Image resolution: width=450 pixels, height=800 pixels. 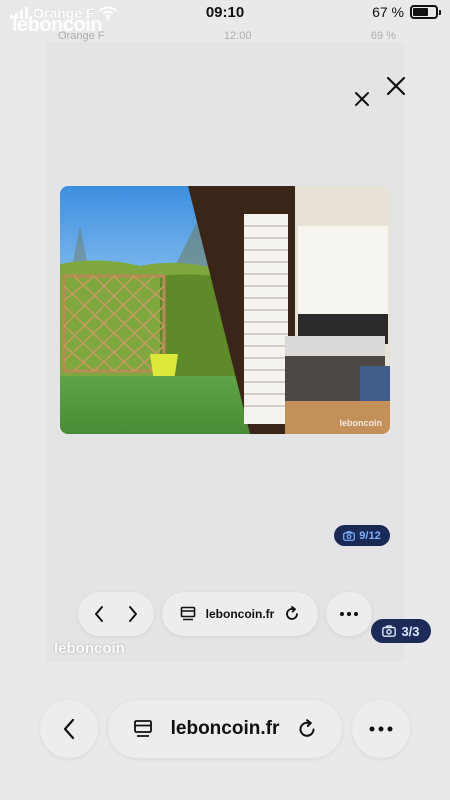 What do you see at coordinates (133, 614) in the screenshot?
I see `chevron-right-icon` at bounding box center [133, 614].